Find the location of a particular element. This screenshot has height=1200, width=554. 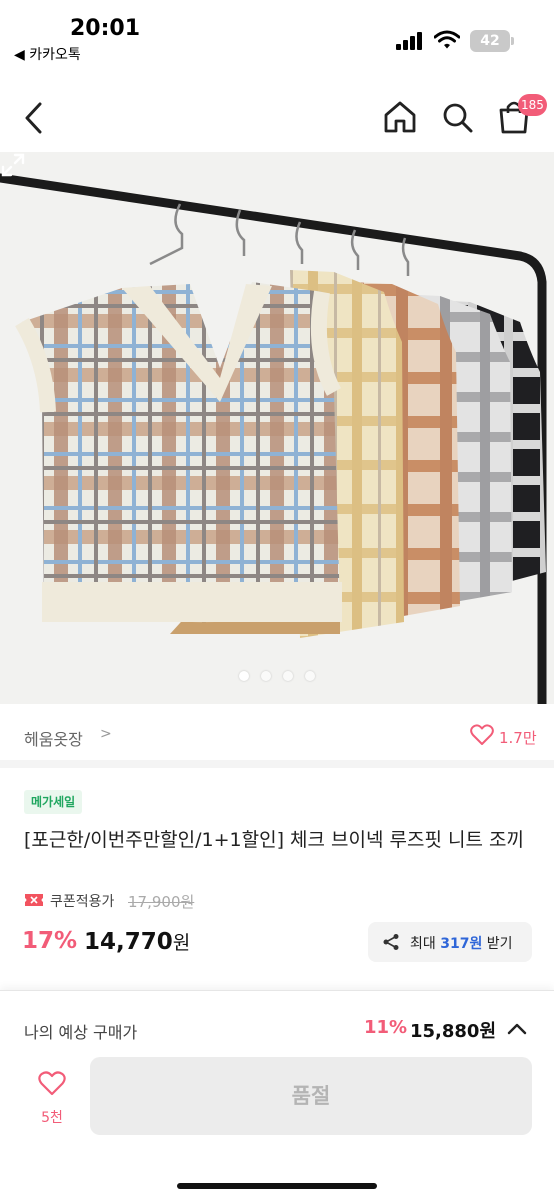

sale-price-amount: 14,770 is located at coordinates (128, 942).